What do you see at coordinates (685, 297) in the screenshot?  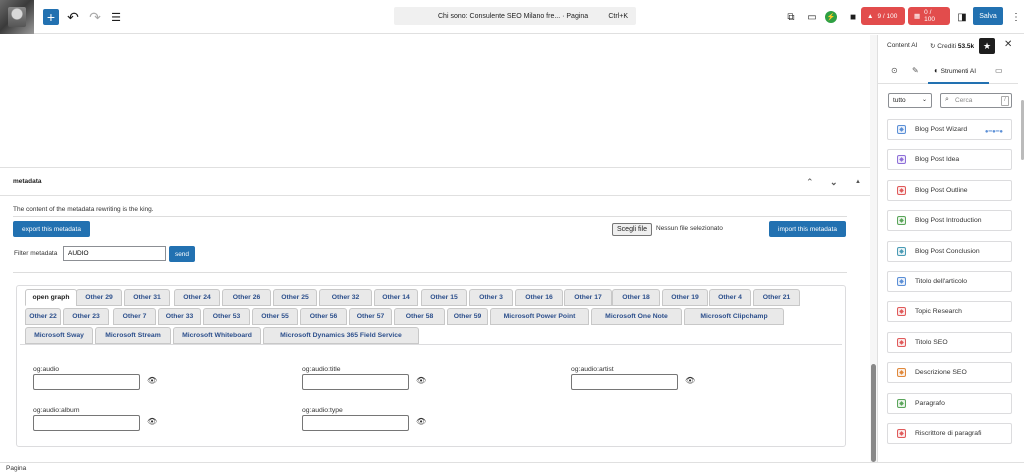 I see `tab-13: Other 19` at bounding box center [685, 297].